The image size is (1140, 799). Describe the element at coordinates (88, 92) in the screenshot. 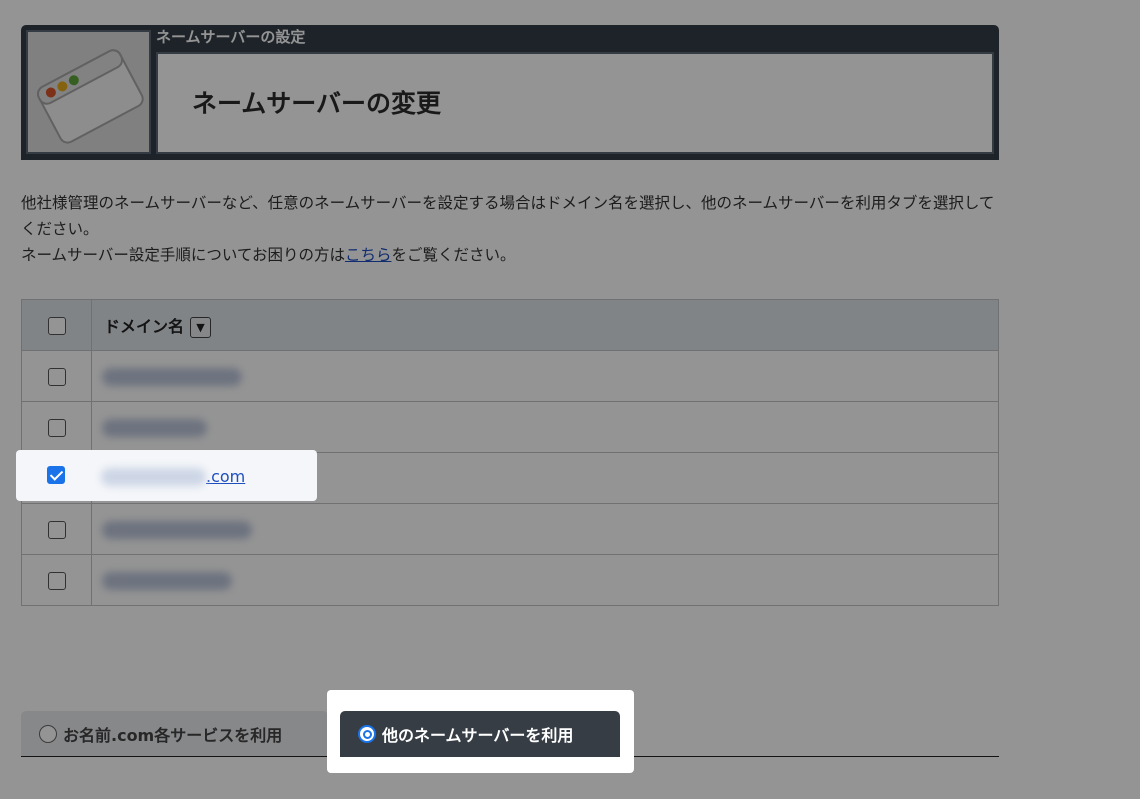

I see `window-app-icon` at that location.